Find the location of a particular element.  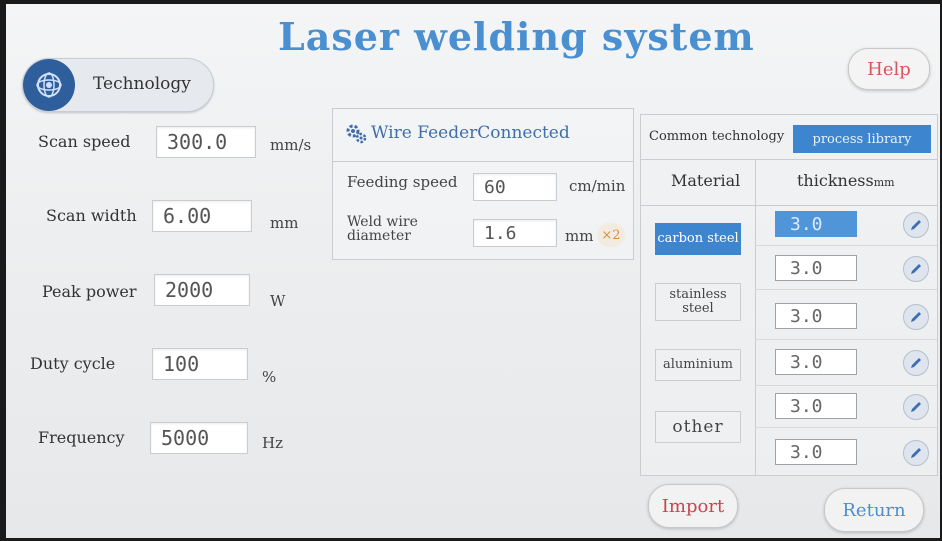

wire-diameter-input: 1.6 is located at coordinates (515, 233).